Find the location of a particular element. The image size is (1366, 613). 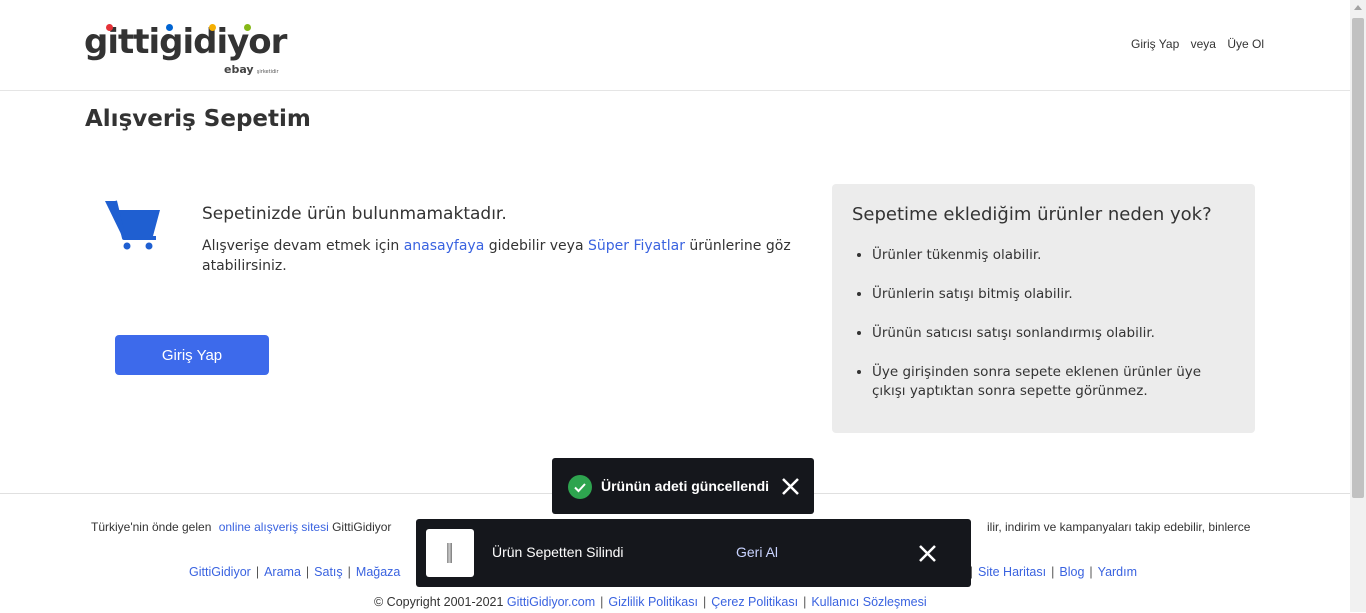

scroll-up-arrow-icon is located at coordinates (1358, 7).